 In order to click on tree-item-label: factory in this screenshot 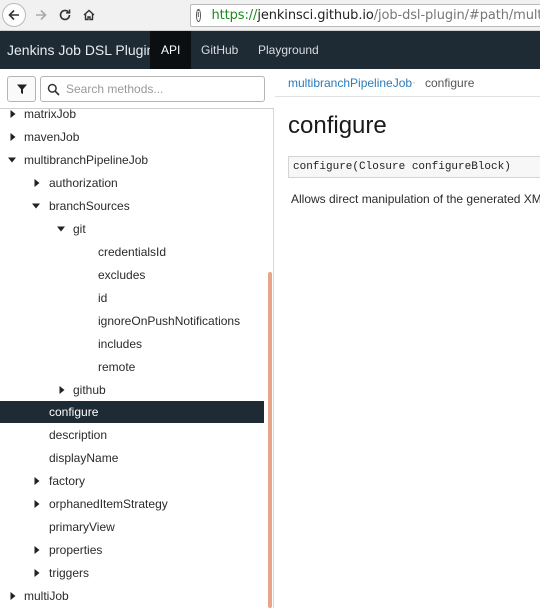, I will do `click(67, 481)`.